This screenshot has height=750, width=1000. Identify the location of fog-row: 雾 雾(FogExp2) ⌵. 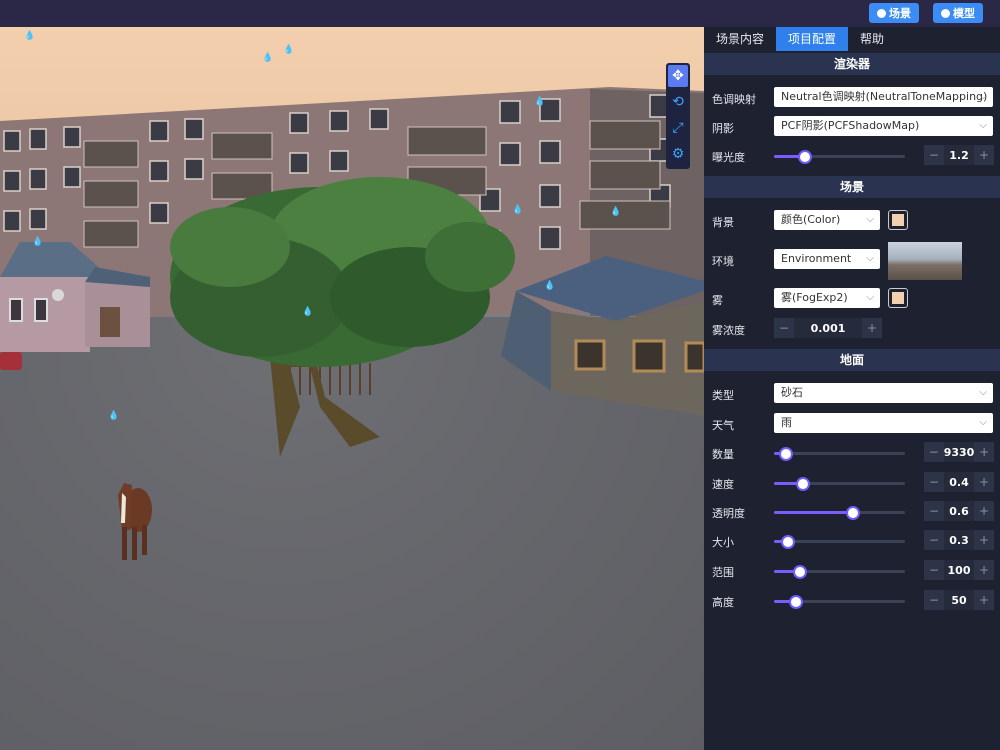
(852, 299).